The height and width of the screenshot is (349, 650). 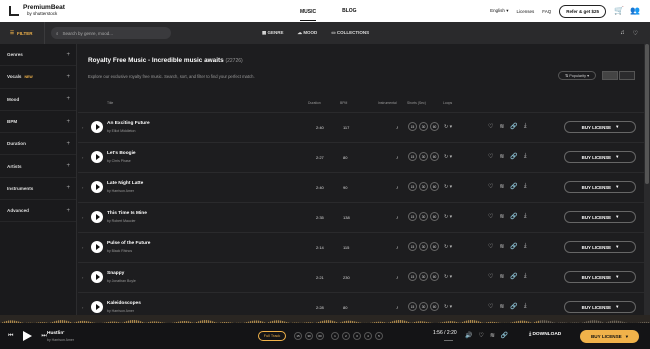 I want to click on genre-tab: ▦ GENRE, so click(x=273, y=33).